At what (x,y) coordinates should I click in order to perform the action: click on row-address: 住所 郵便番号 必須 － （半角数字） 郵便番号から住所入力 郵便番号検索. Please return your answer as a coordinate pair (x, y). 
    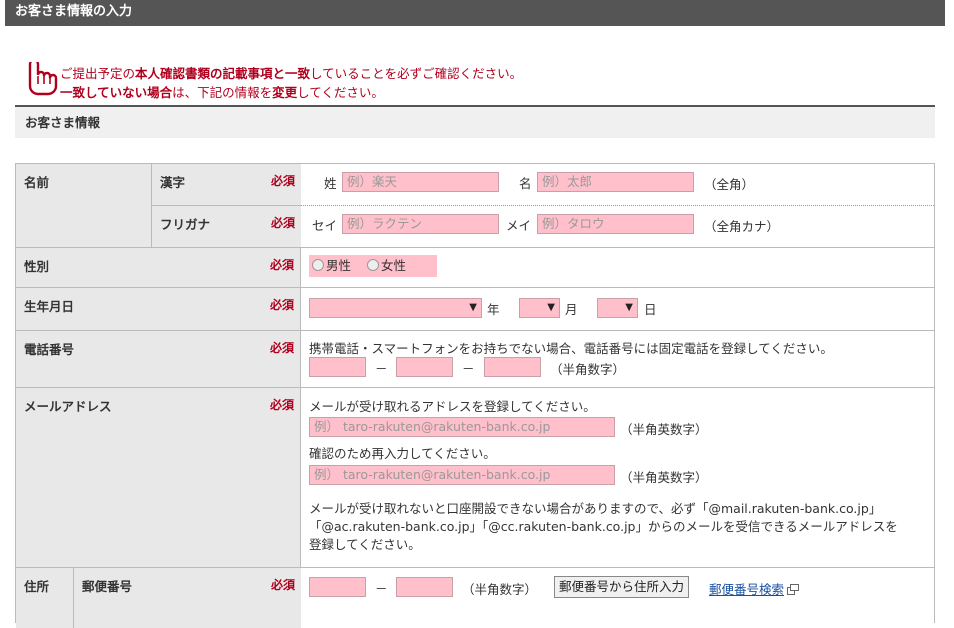
    Looking at the image, I should click on (475, 598).